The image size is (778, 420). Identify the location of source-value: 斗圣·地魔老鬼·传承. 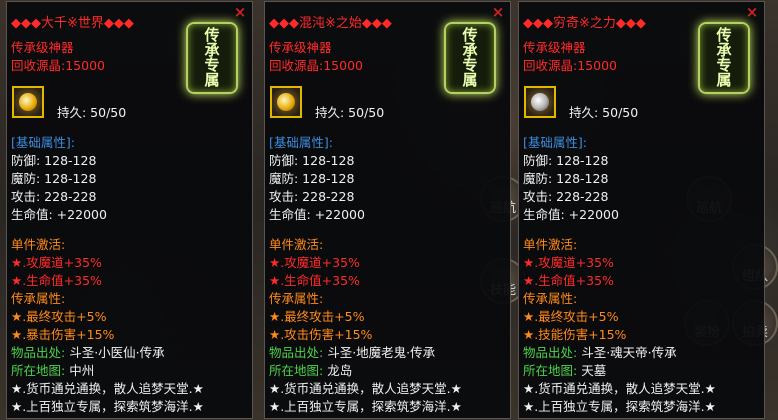
(379, 352).